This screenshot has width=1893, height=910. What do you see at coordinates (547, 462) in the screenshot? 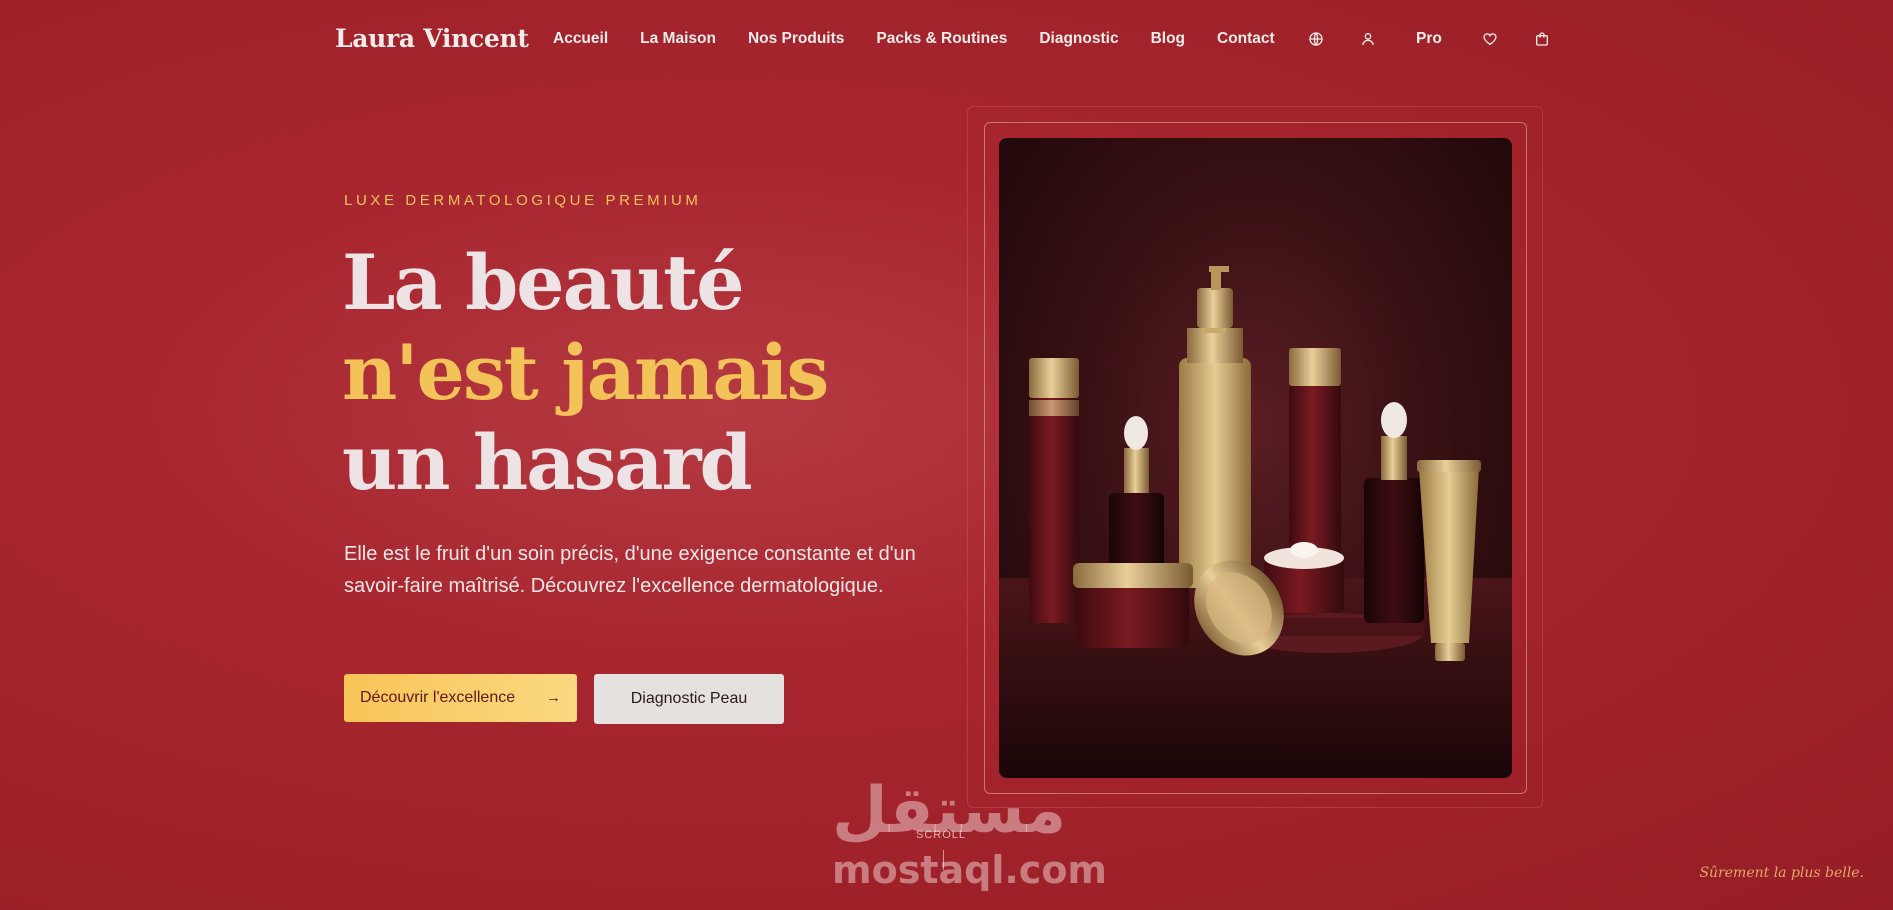
I see `headline-line-3: un hasard` at bounding box center [547, 462].